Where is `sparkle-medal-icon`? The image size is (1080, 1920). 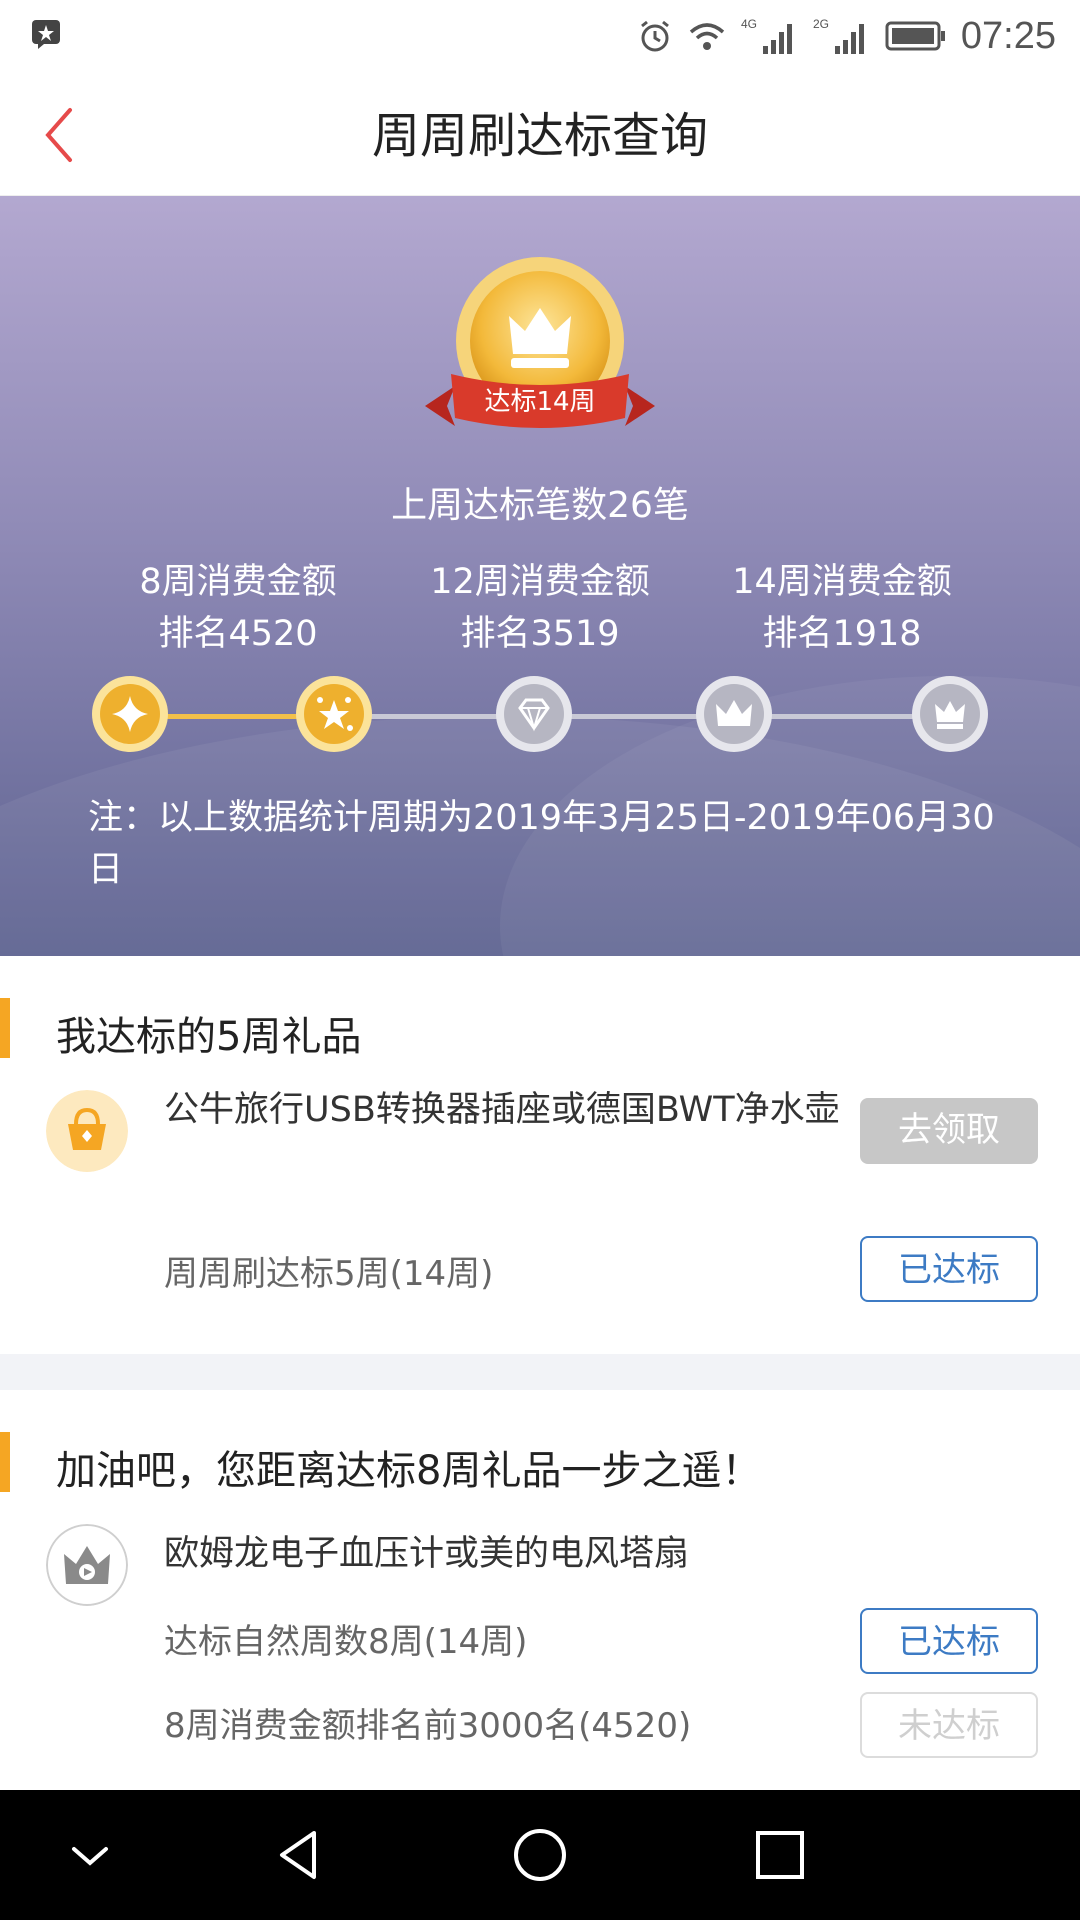
sparkle-medal-icon is located at coordinates (130, 714).